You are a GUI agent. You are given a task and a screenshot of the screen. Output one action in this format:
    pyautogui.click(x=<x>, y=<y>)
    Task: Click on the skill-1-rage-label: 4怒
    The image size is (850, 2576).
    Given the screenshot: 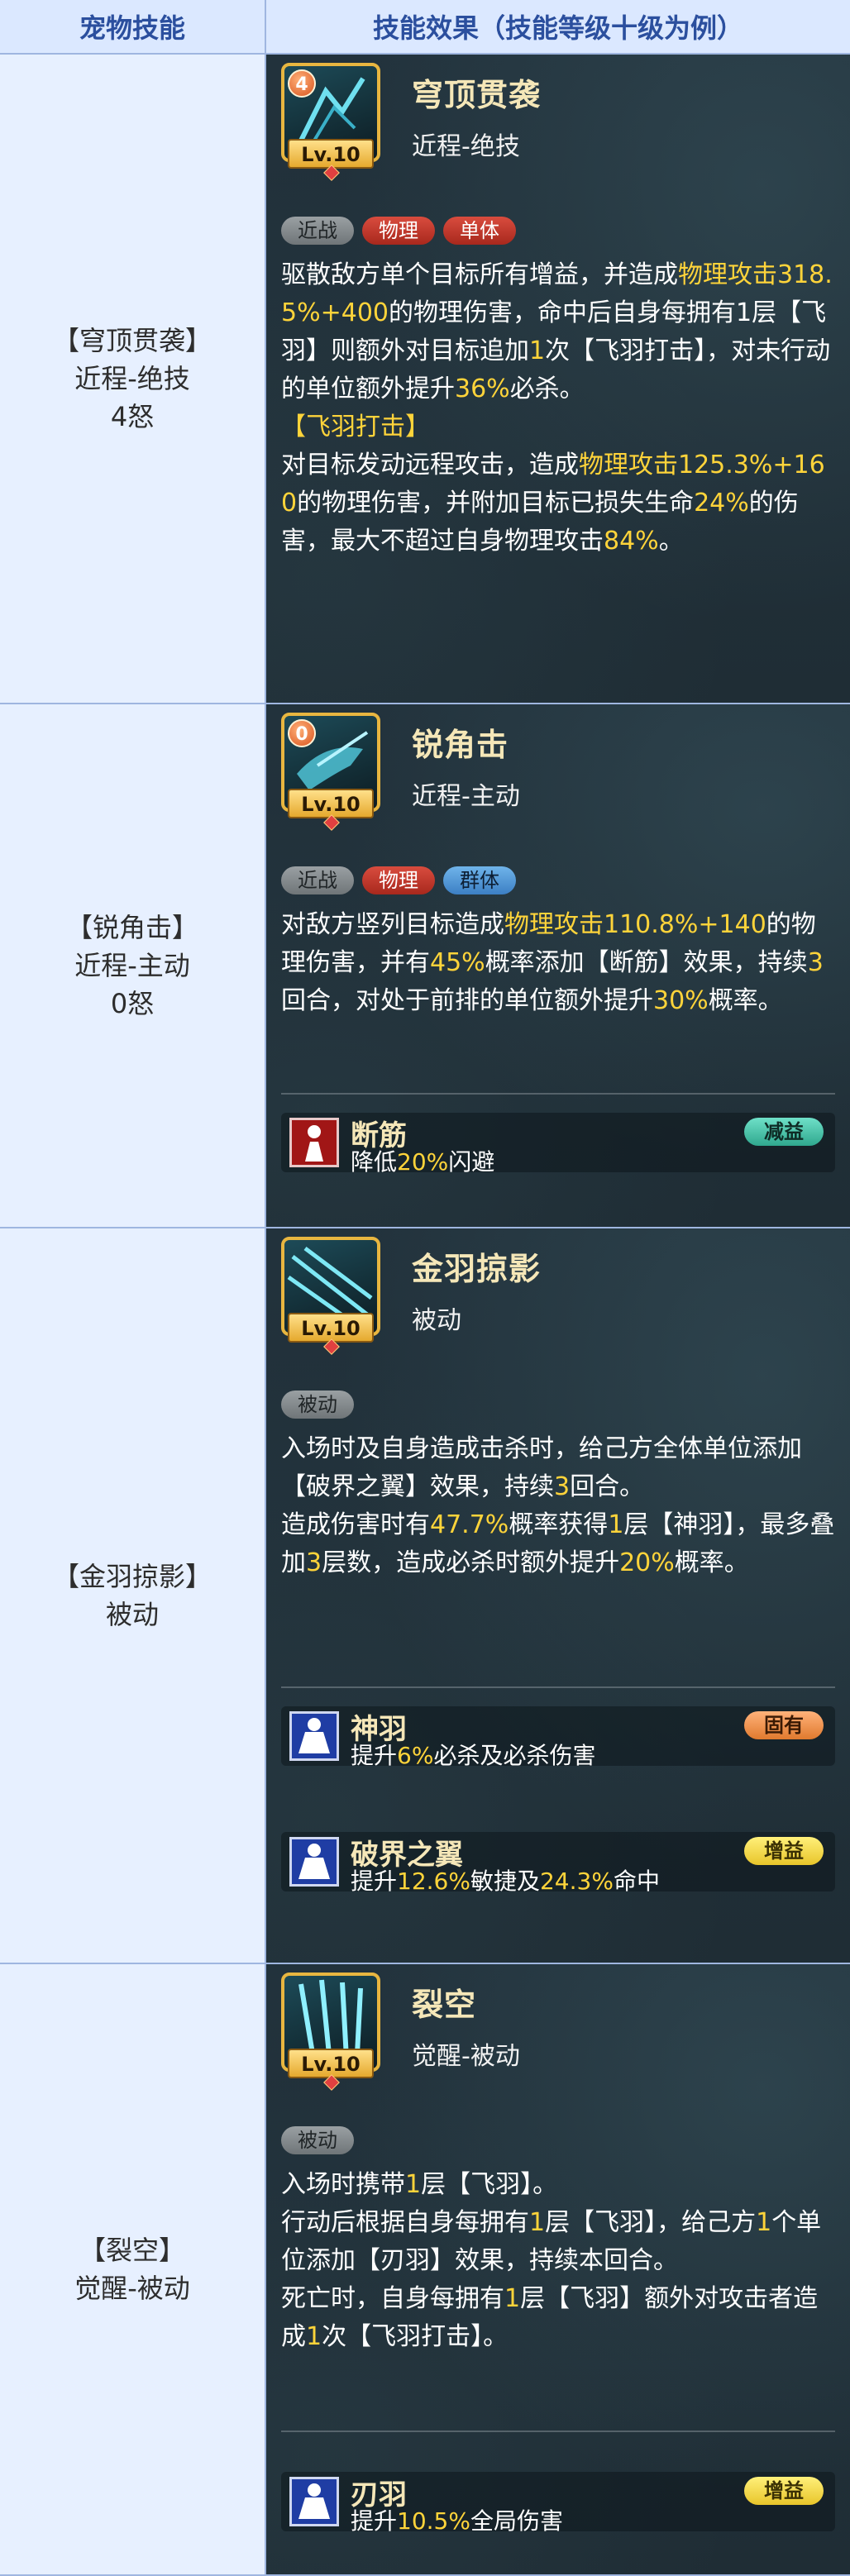 What is the action you would take?
    pyautogui.click(x=132, y=416)
    